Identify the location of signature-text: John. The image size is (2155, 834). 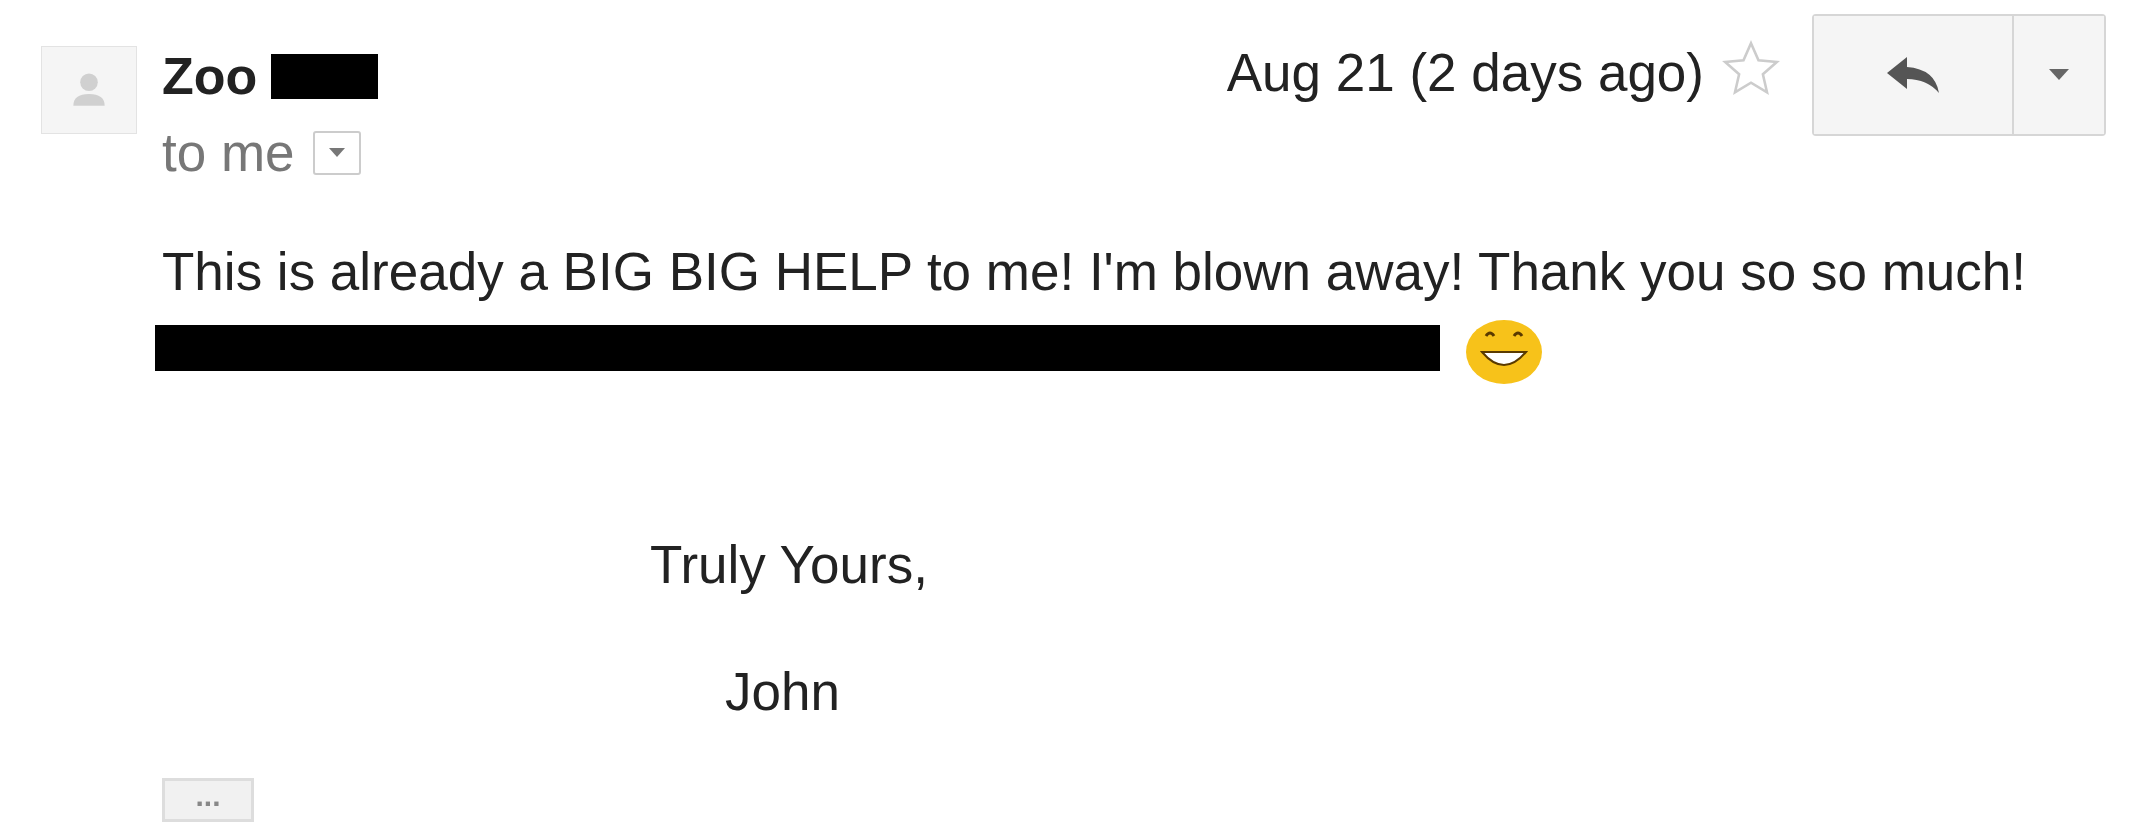
(783, 691).